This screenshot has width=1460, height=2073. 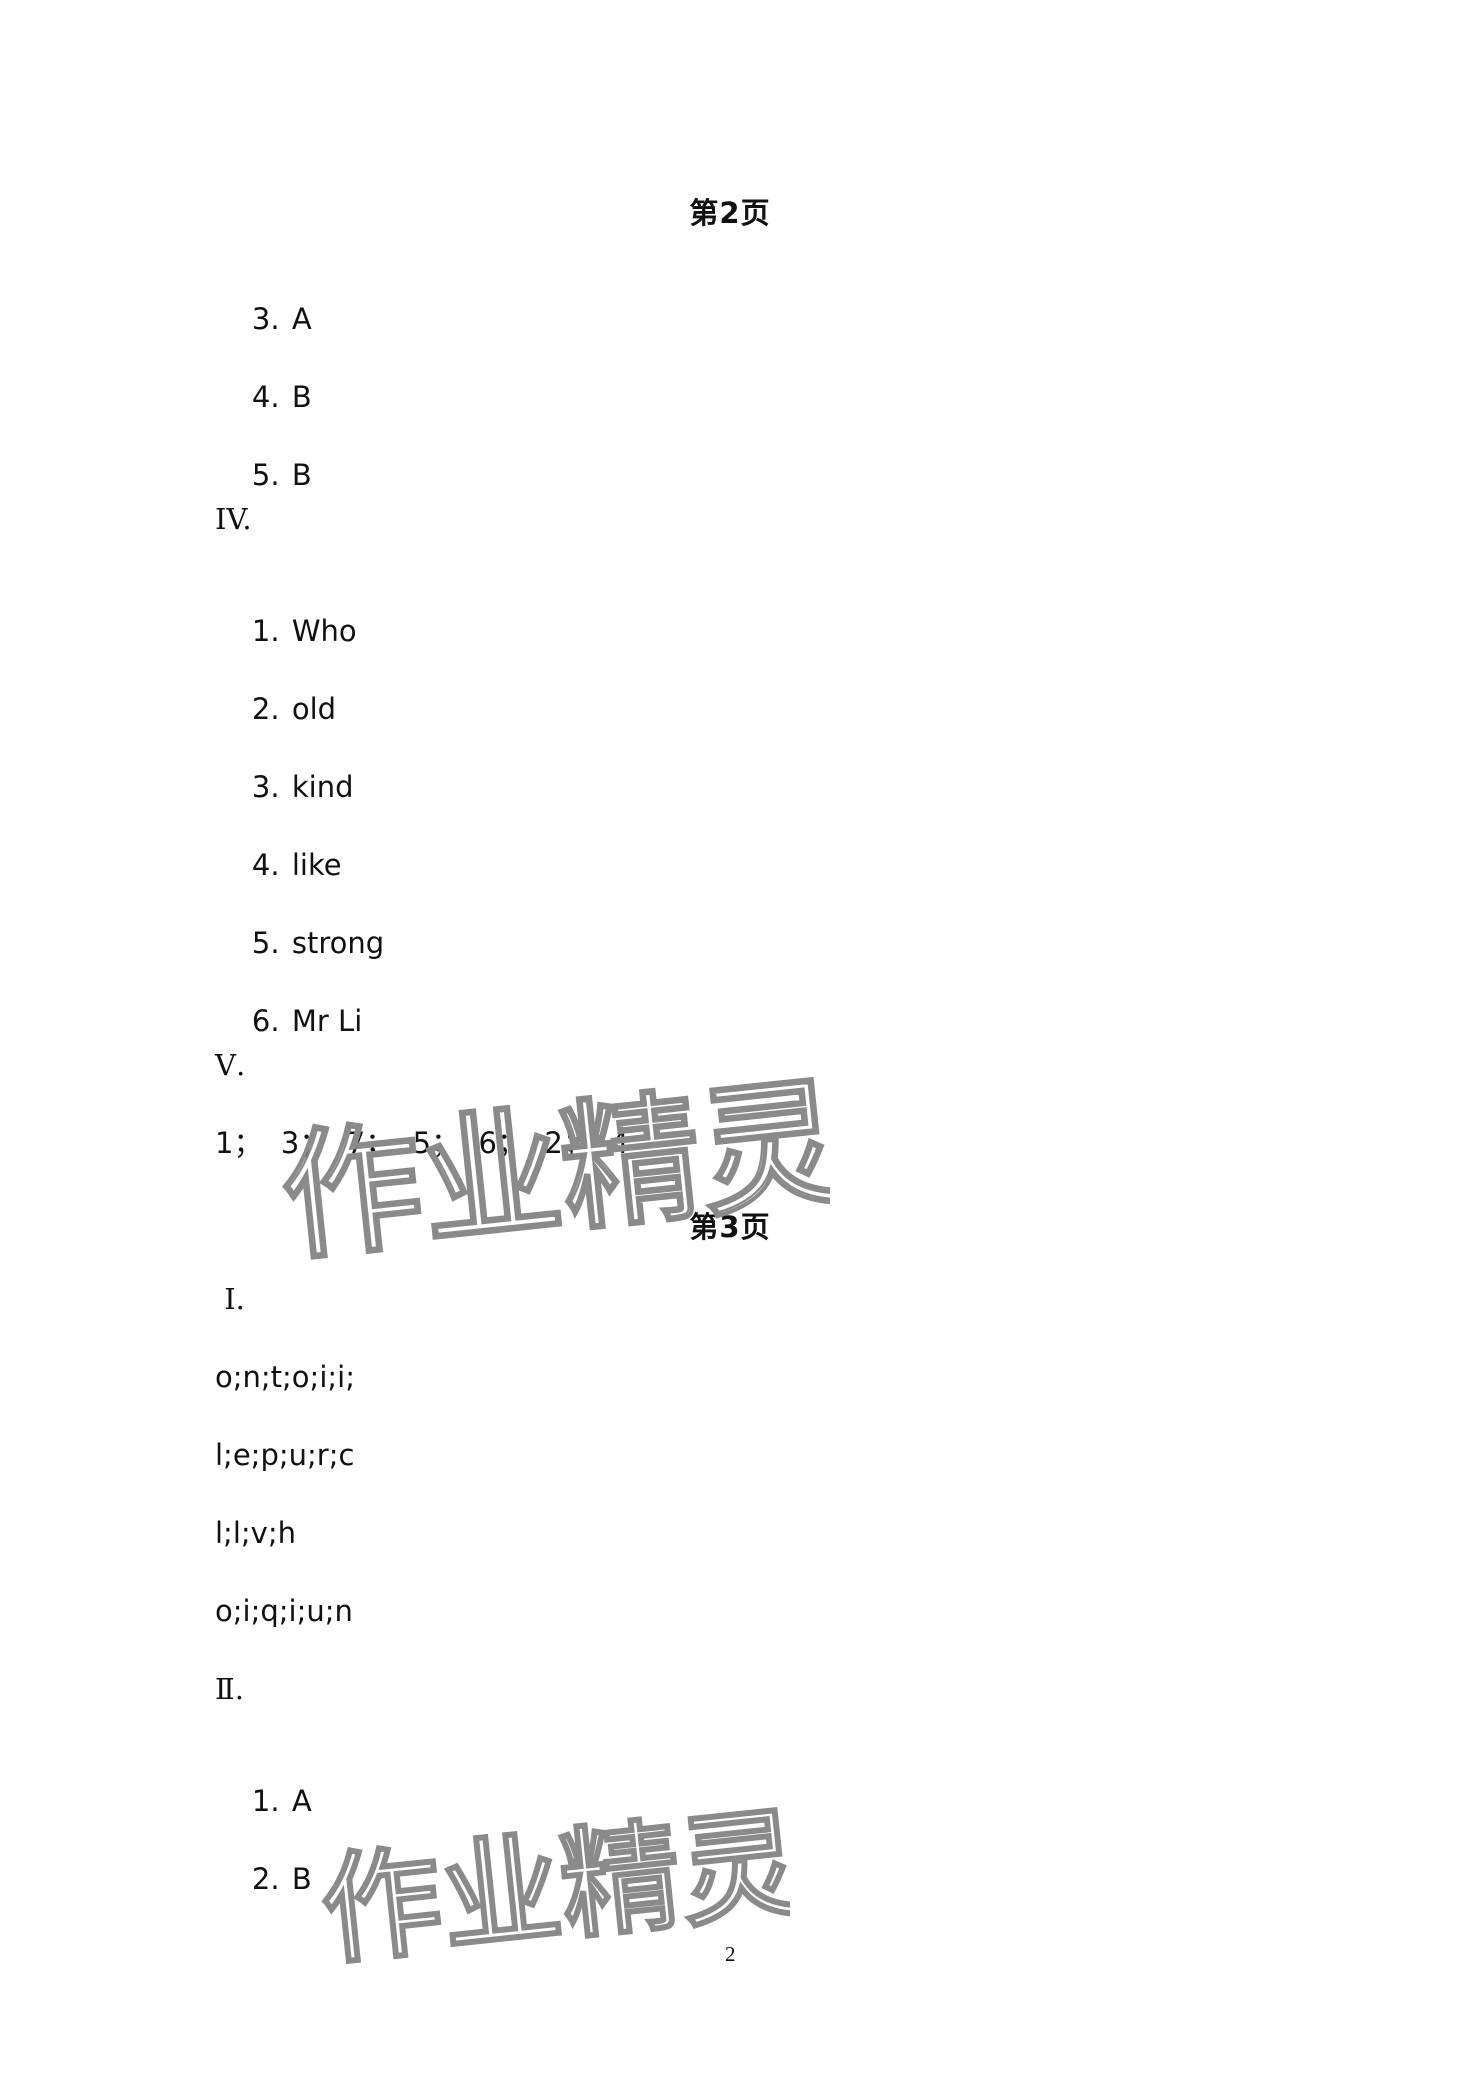 I want to click on part-label-iv: IV., so click(x=233, y=519).